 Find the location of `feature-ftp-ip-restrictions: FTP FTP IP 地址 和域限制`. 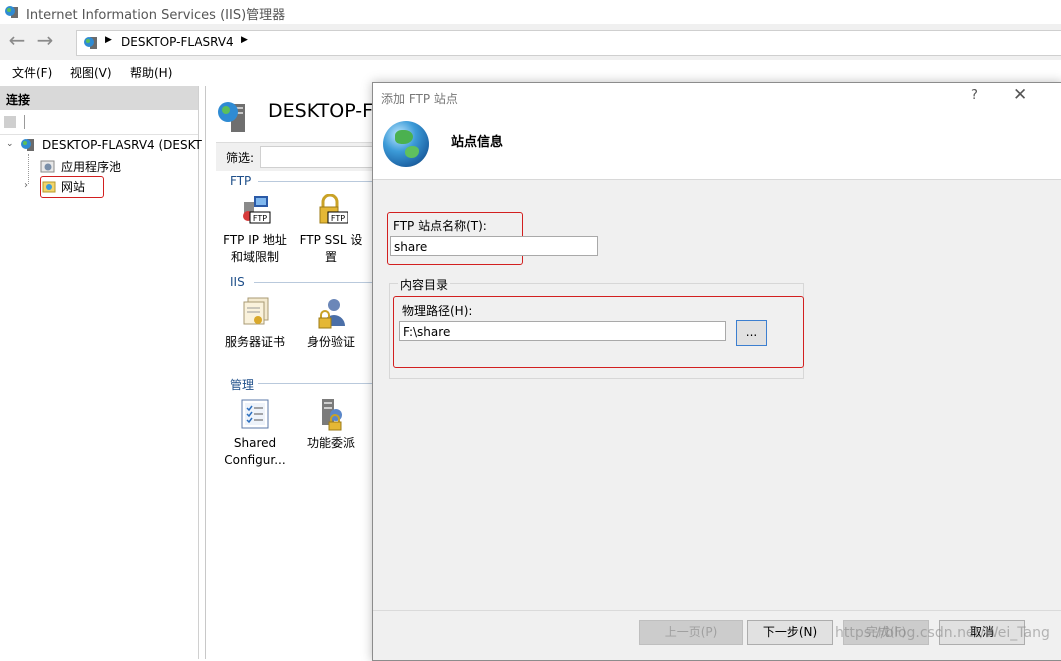

feature-ftp-ip-restrictions: FTP FTP IP 地址 和域限制 is located at coordinates (255, 230).